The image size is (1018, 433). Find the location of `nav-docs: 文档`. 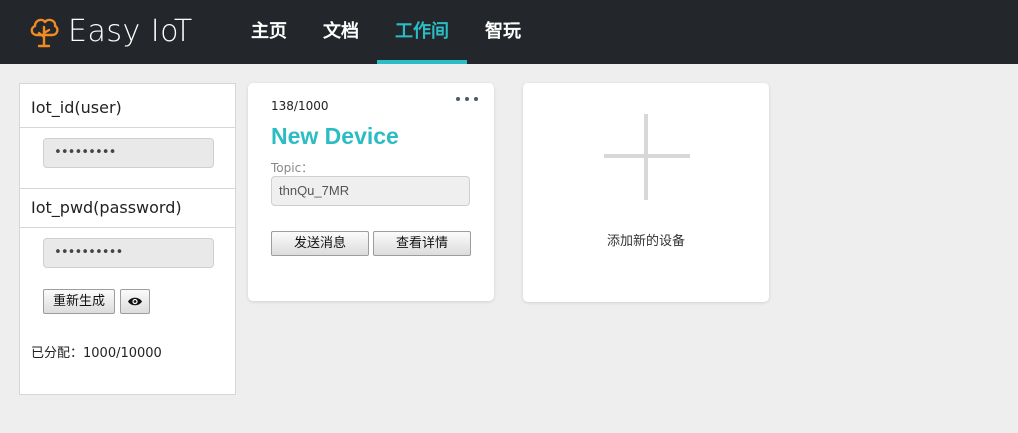

nav-docs: 文档 is located at coordinates (341, 32).